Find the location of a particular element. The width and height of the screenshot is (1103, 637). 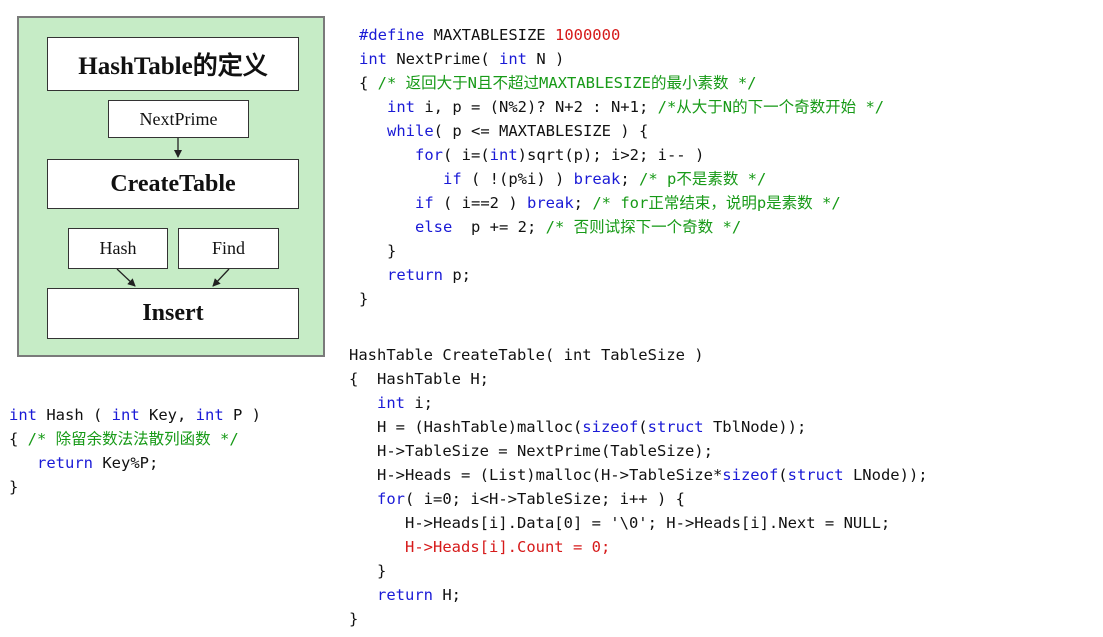

hashtable-definition-box: HashTable的定义 is located at coordinates (173, 64).